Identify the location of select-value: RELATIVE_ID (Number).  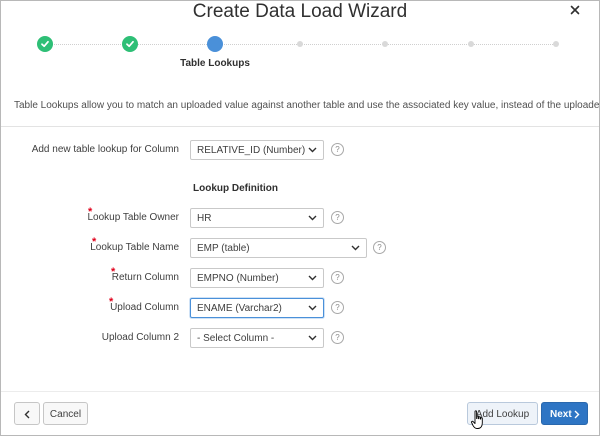
(251, 150).